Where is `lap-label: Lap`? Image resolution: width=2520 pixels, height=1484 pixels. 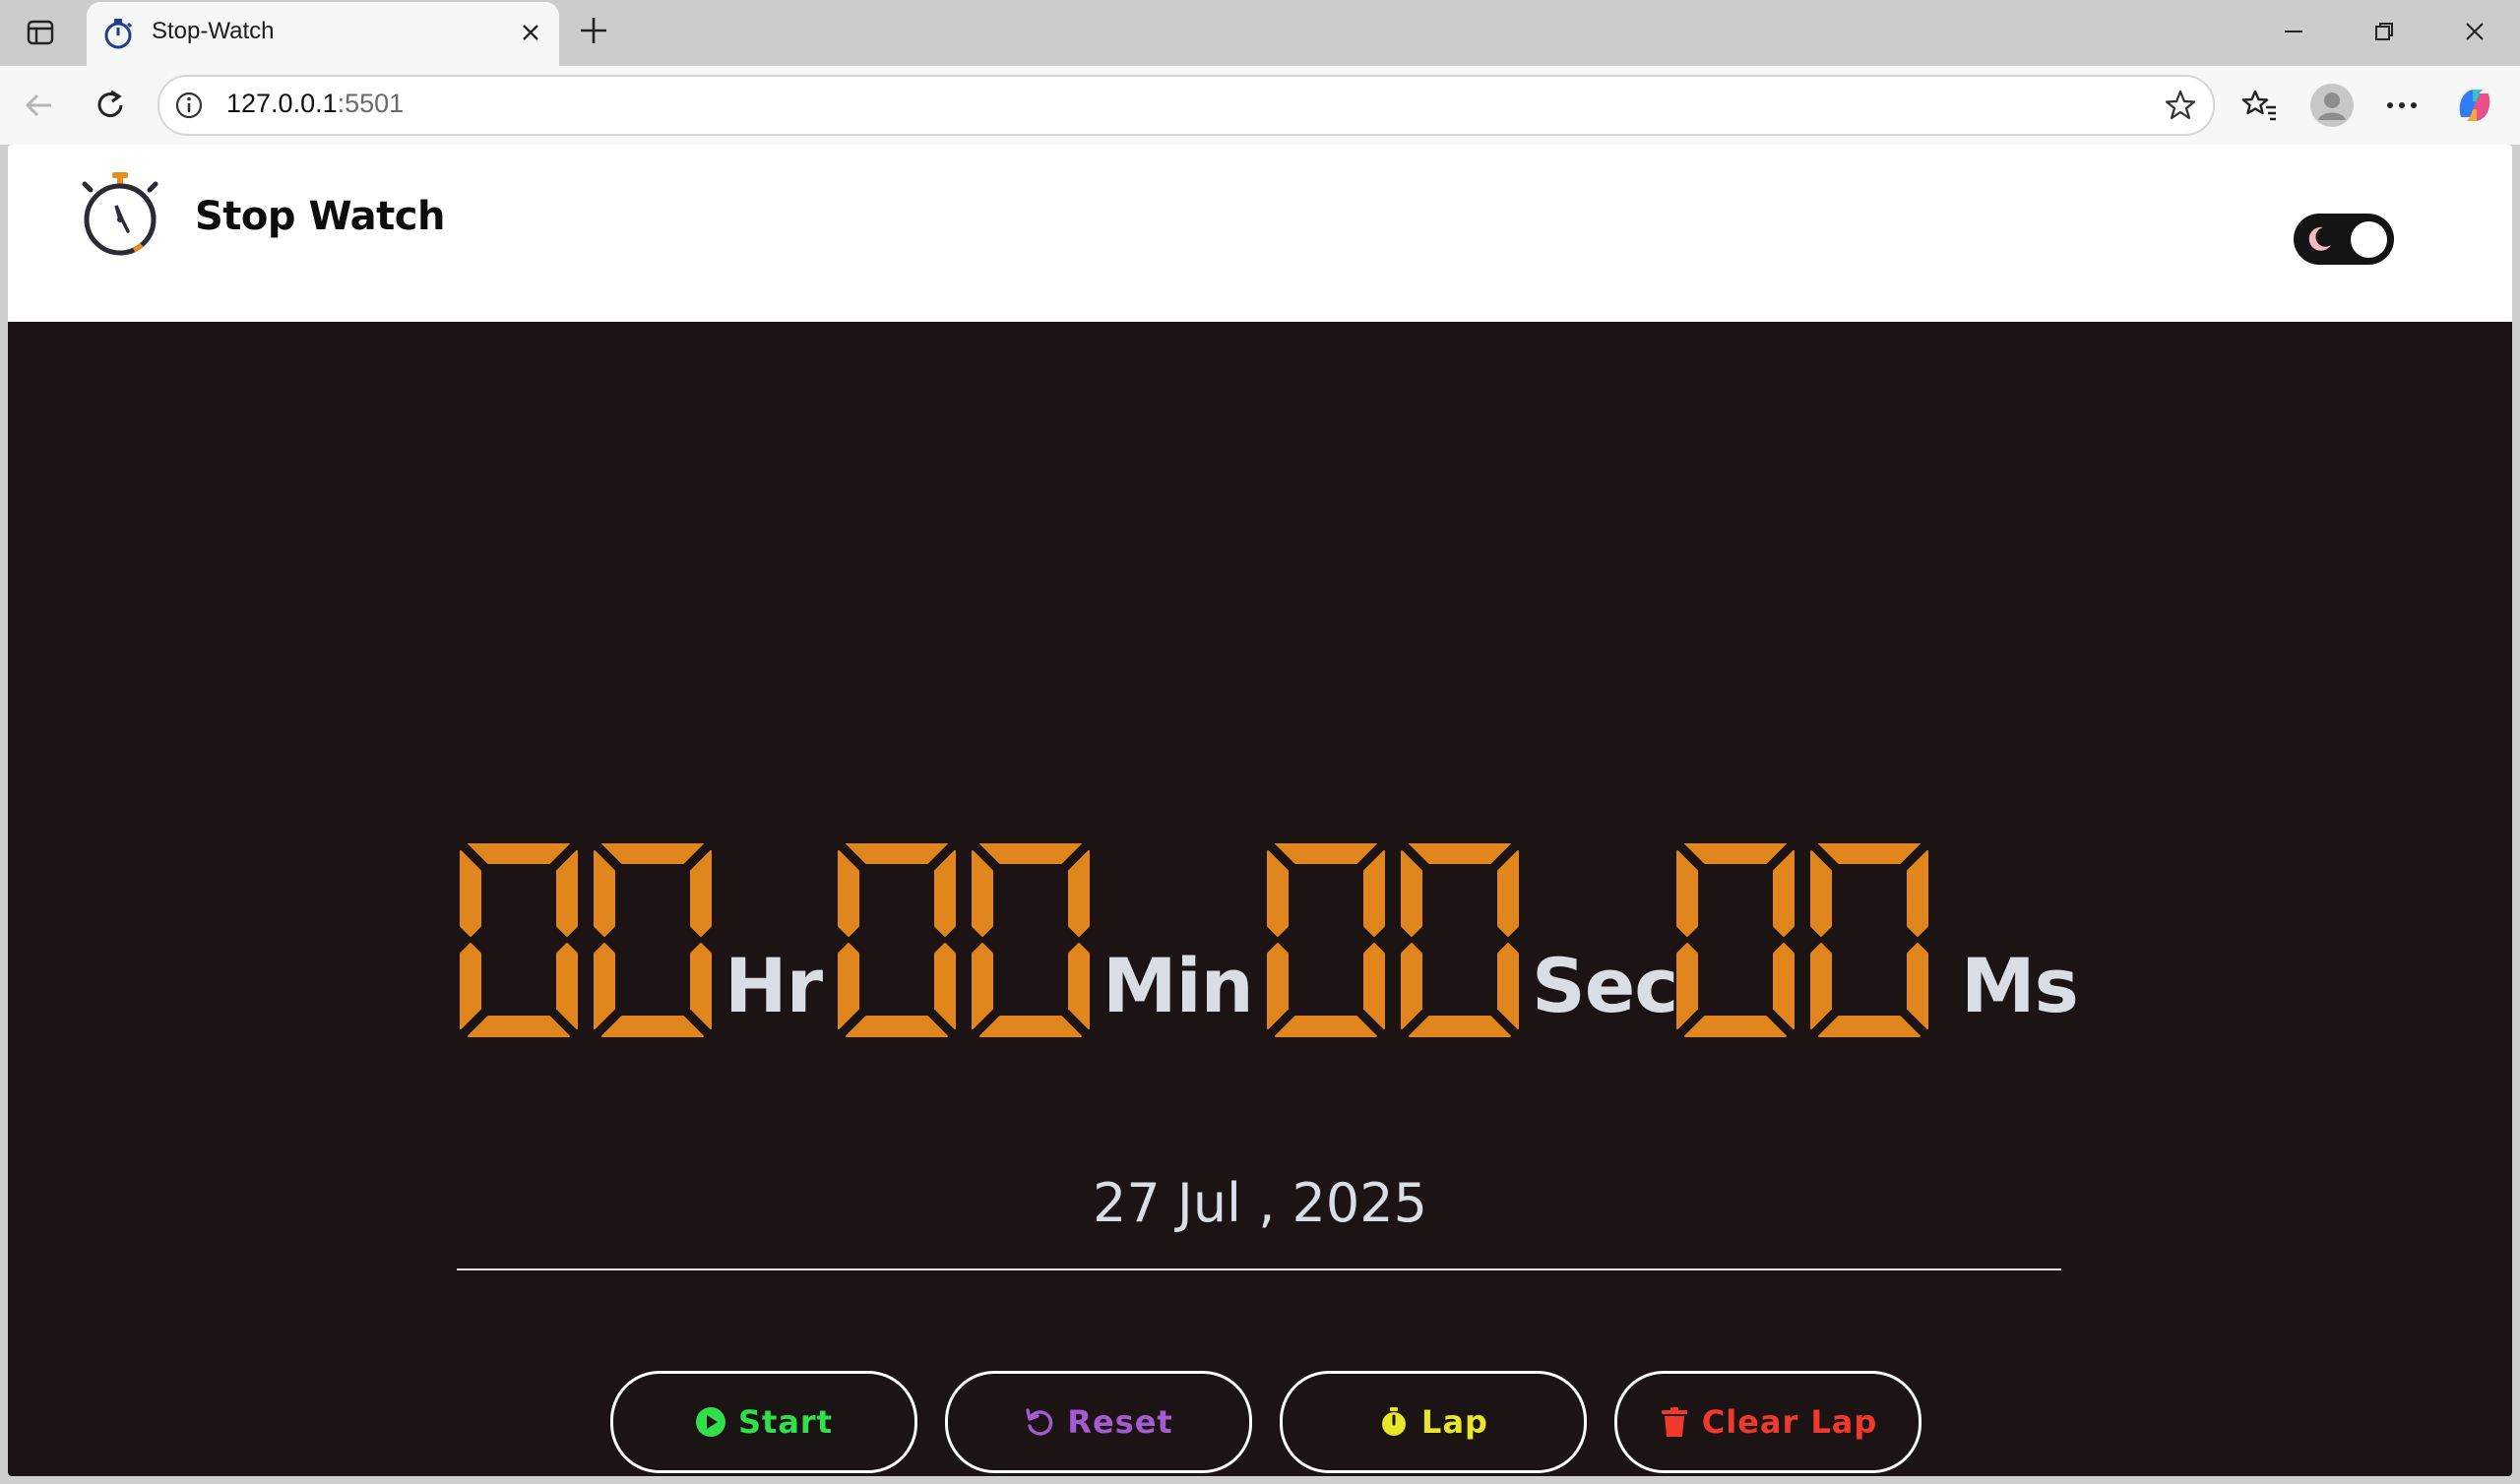 lap-label: Lap is located at coordinates (1454, 1422).